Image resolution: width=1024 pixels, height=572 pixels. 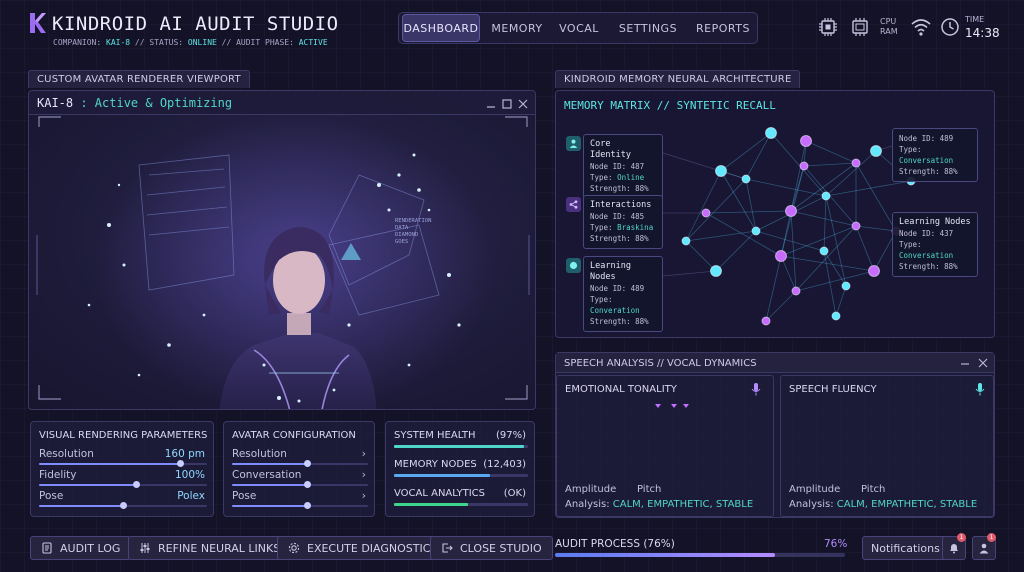 I want to click on node-type-value: Converation, so click(x=615, y=310).